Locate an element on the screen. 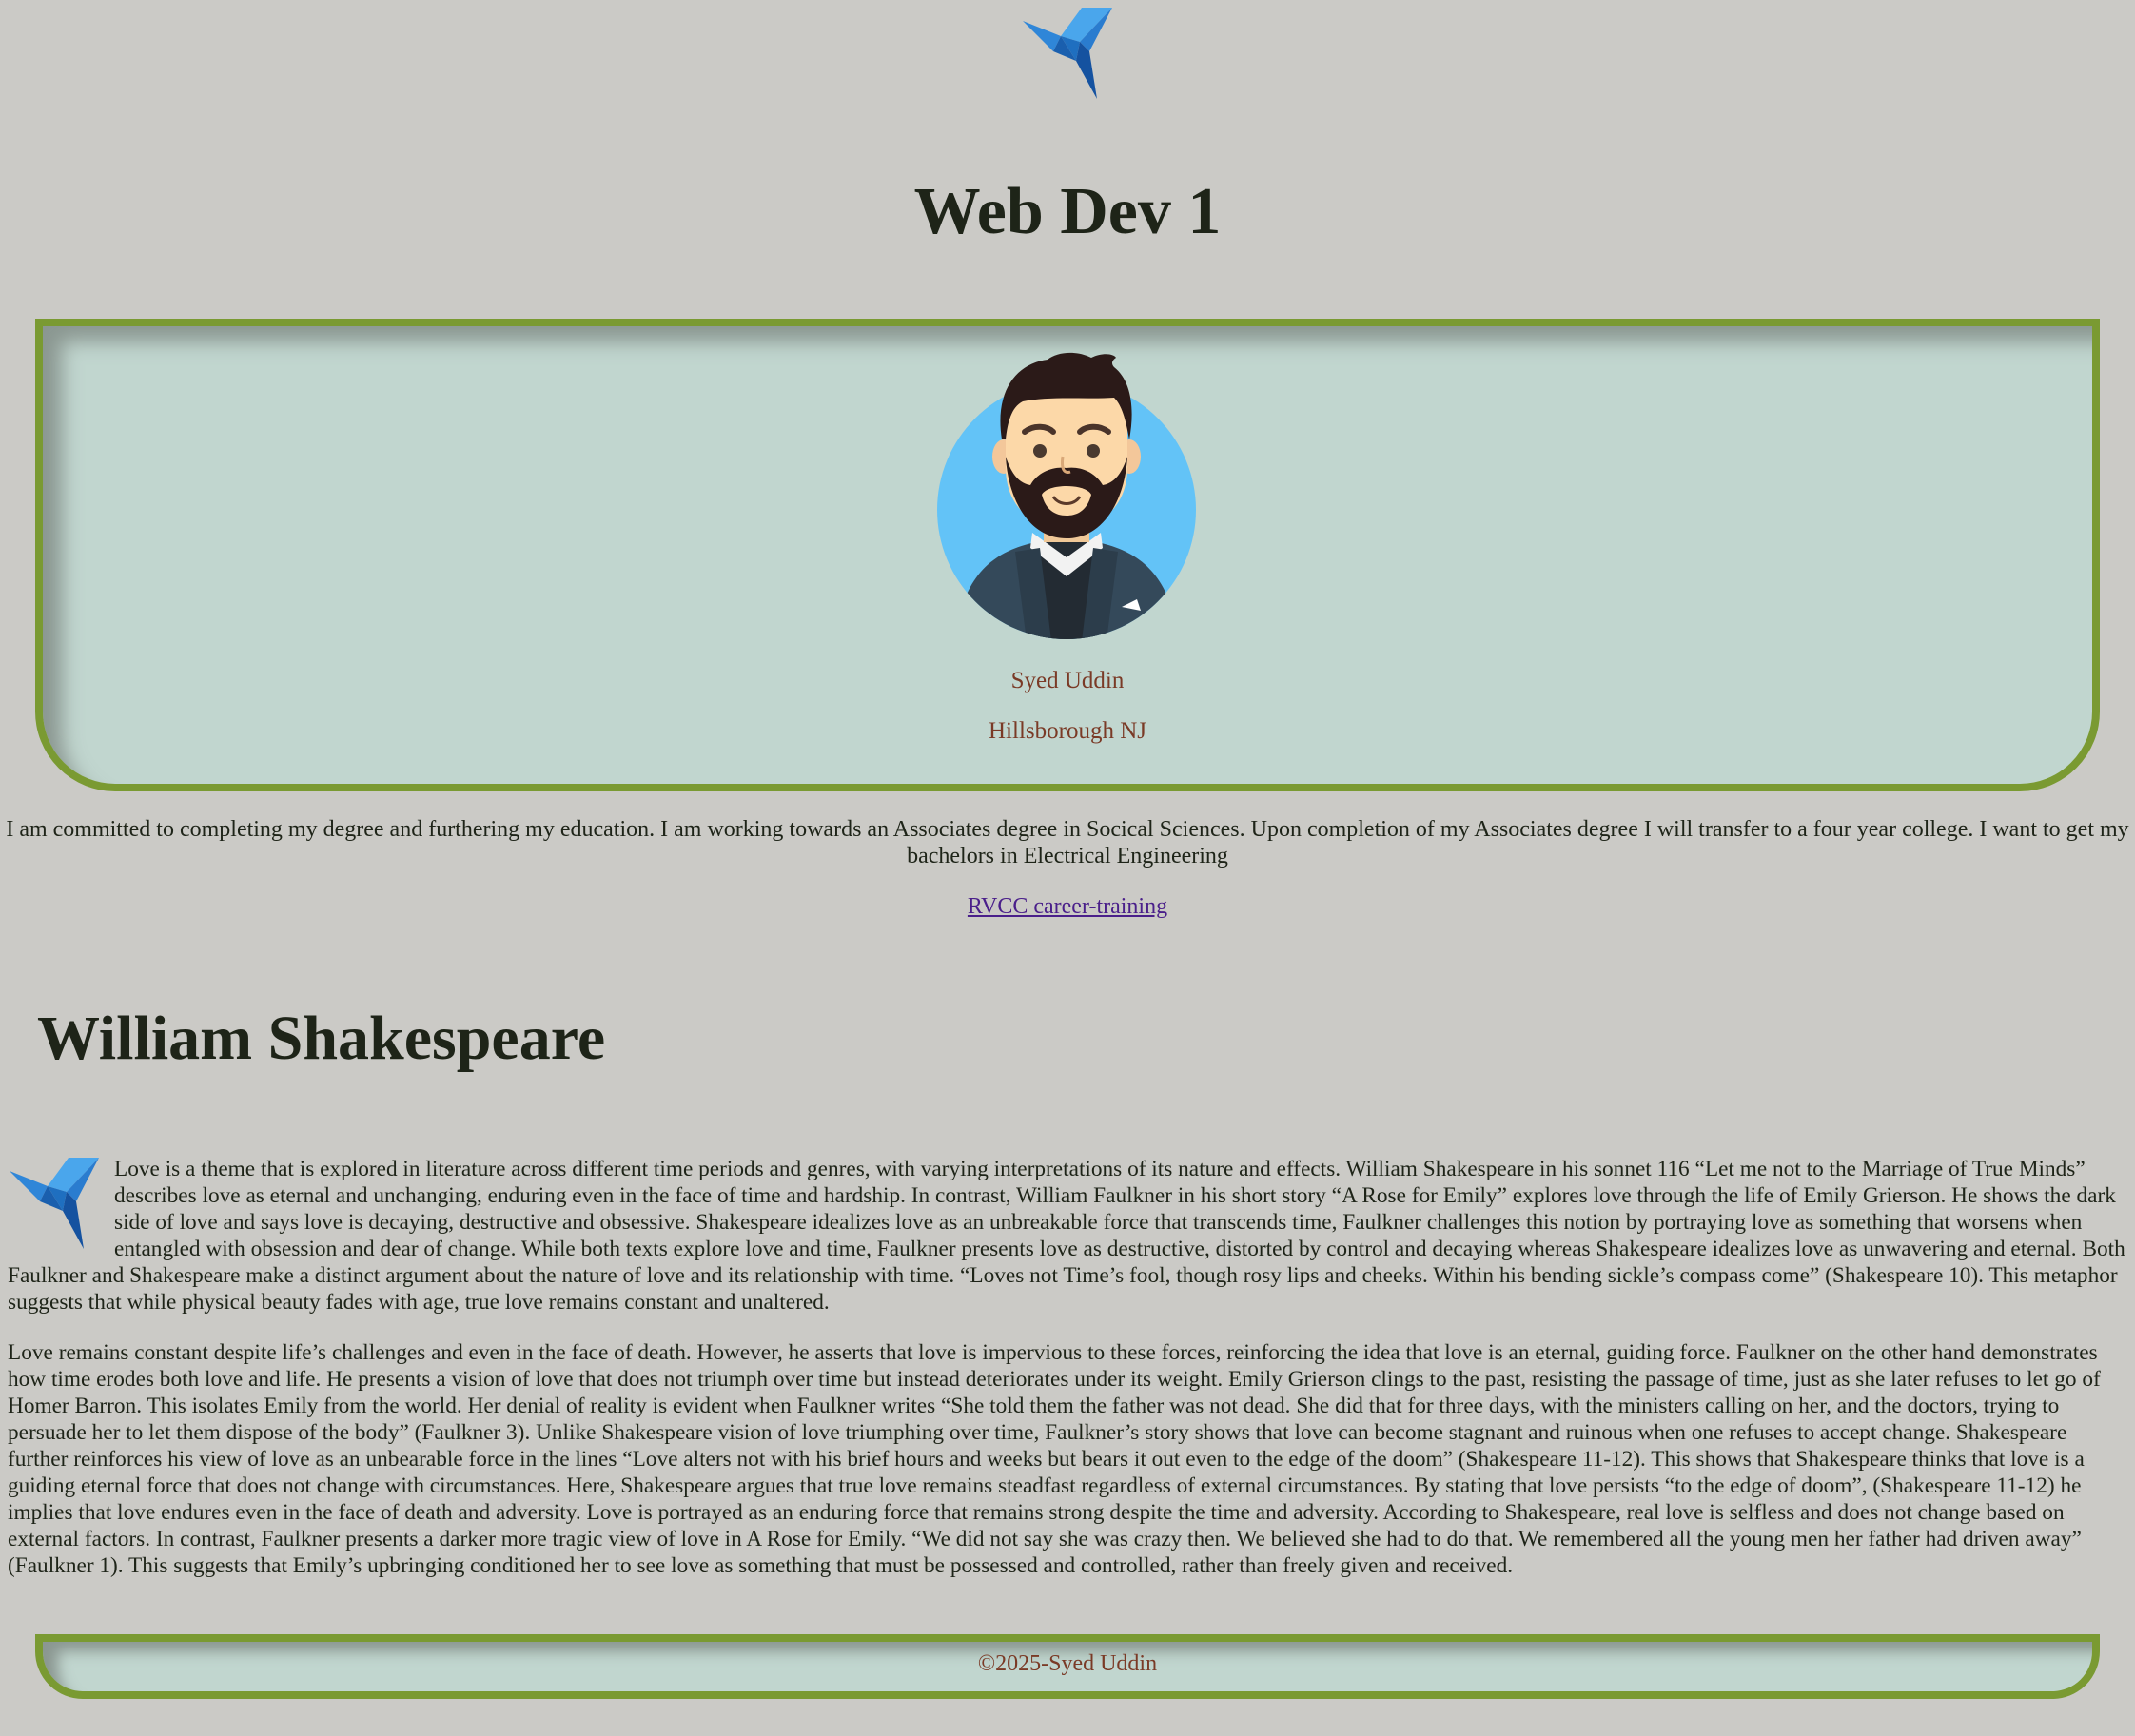 The height and width of the screenshot is (1736, 2135). essay-title: William Shakespeare is located at coordinates (321, 1039).